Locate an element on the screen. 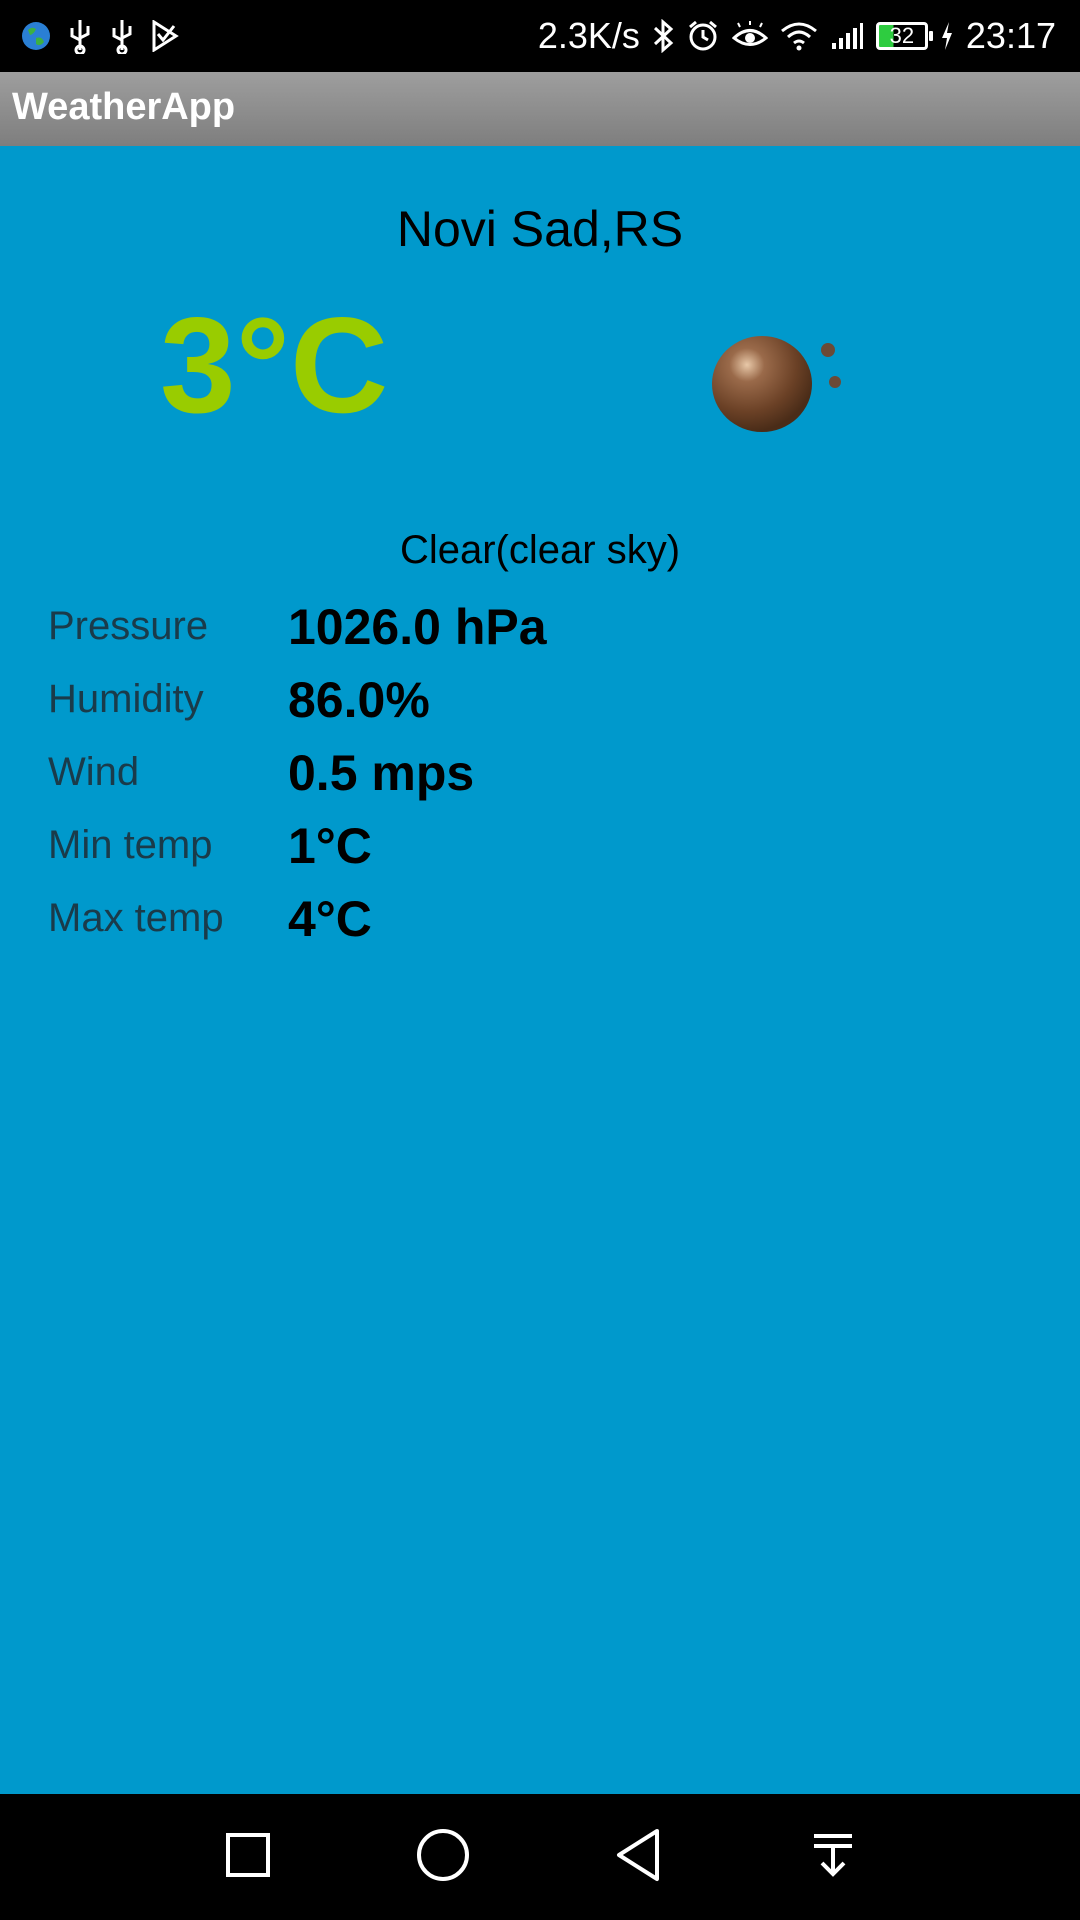  network-speed: 2.3K/s is located at coordinates (588, 35).